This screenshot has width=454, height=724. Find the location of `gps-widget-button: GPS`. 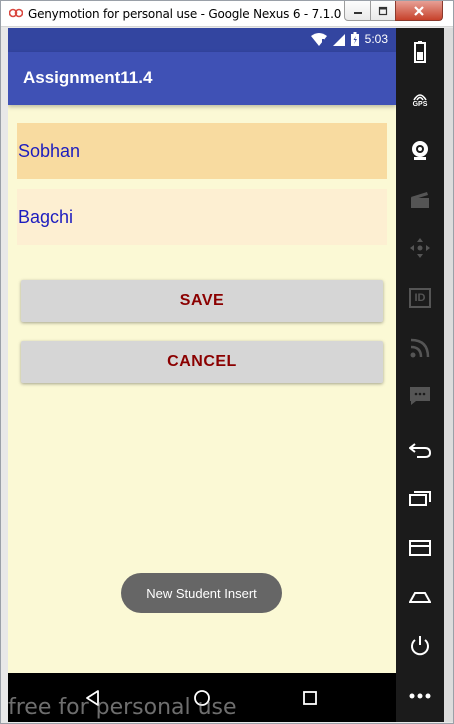

gps-widget-button: GPS is located at coordinates (420, 100).